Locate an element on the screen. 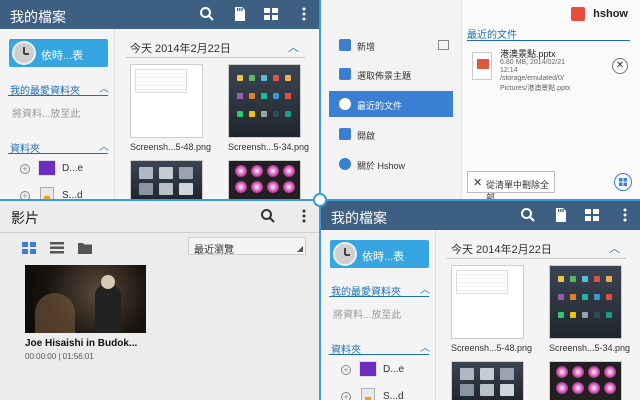 This screenshot has width=640, height=400. file-path: /storage/emulated/0/ is located at coordinates (532, 78).